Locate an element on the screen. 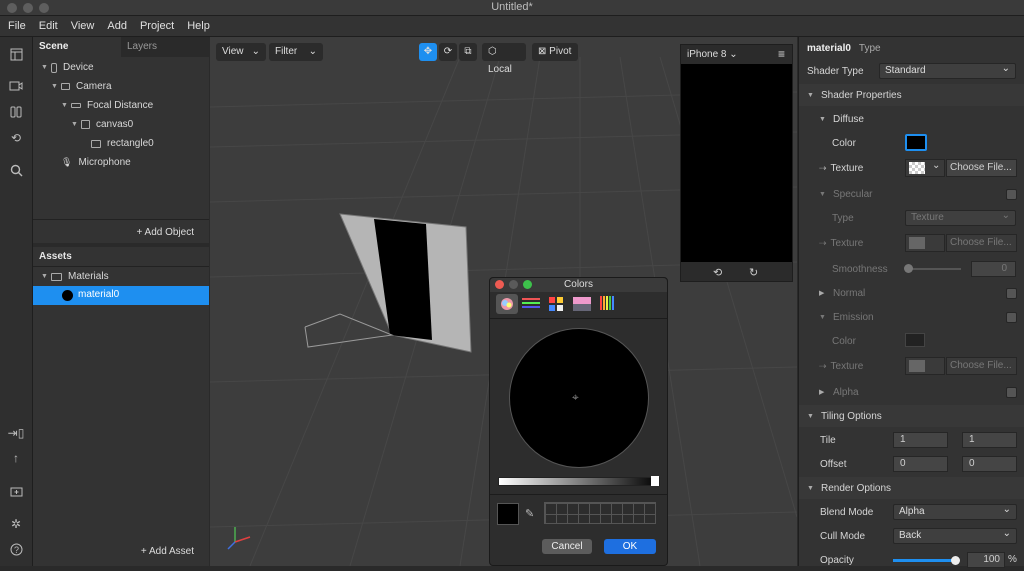 The height and width of the screenshot is (571, 1024). hamburger-menu-icon: ≡ is located at coordinates (781, 54).